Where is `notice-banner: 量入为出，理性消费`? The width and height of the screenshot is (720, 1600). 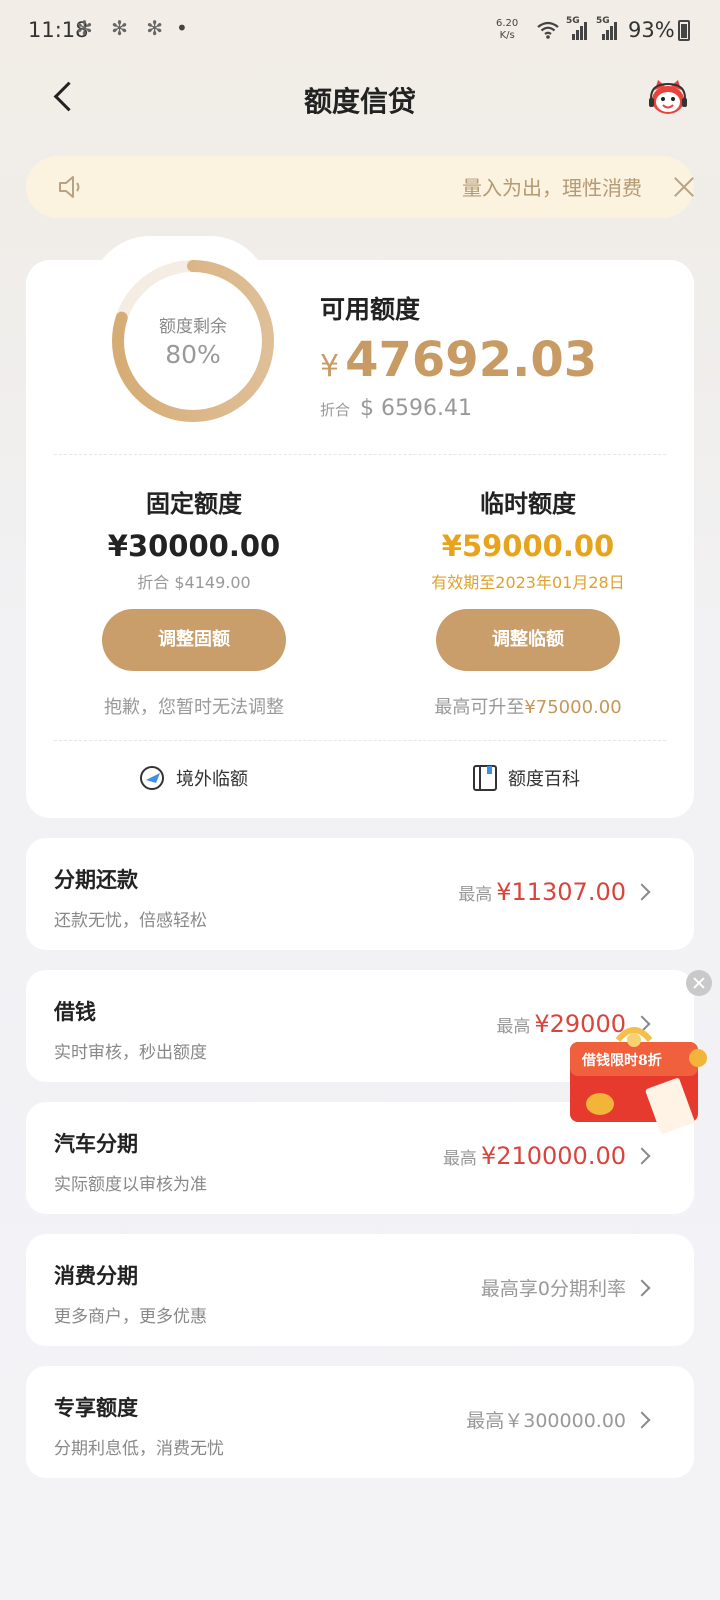 notice-banner: 量入为出，理性消费 is located at coordinates (360, 187).